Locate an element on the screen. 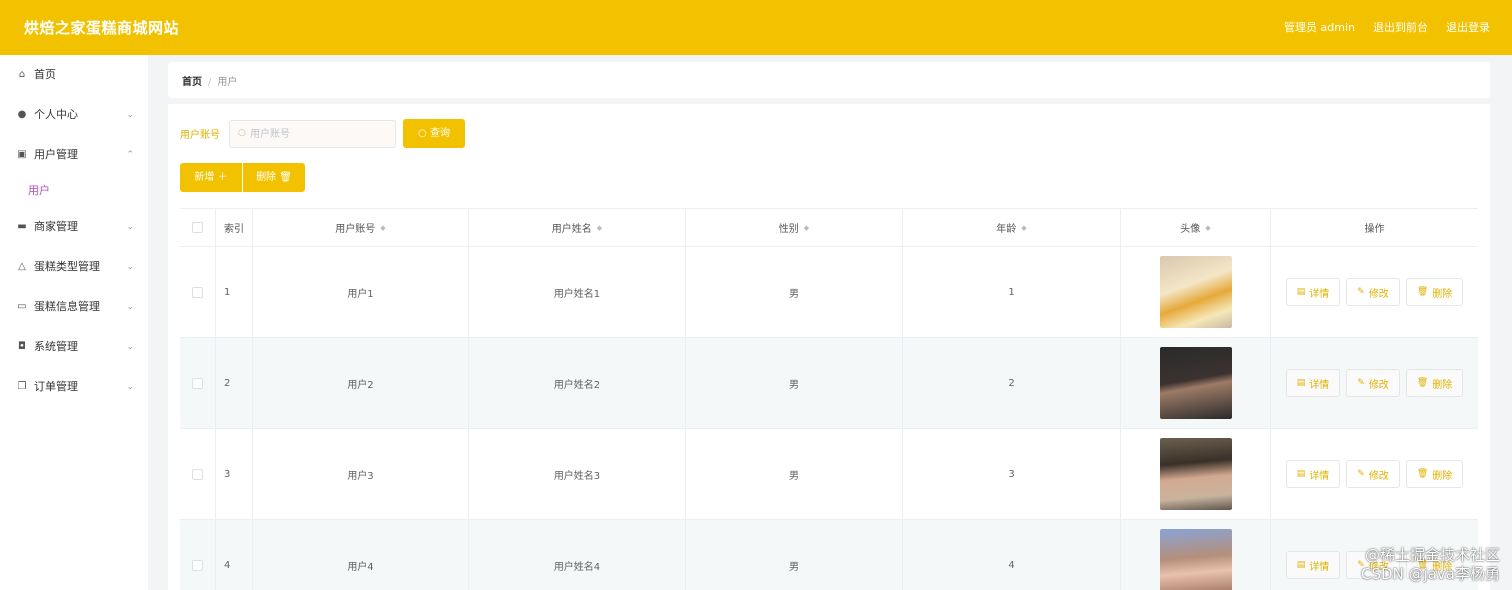  top-header: 烘焙之家蛋糕商城网站 管理员 admin 退出到前台 退出登录 is located at coordinates (756, 27).